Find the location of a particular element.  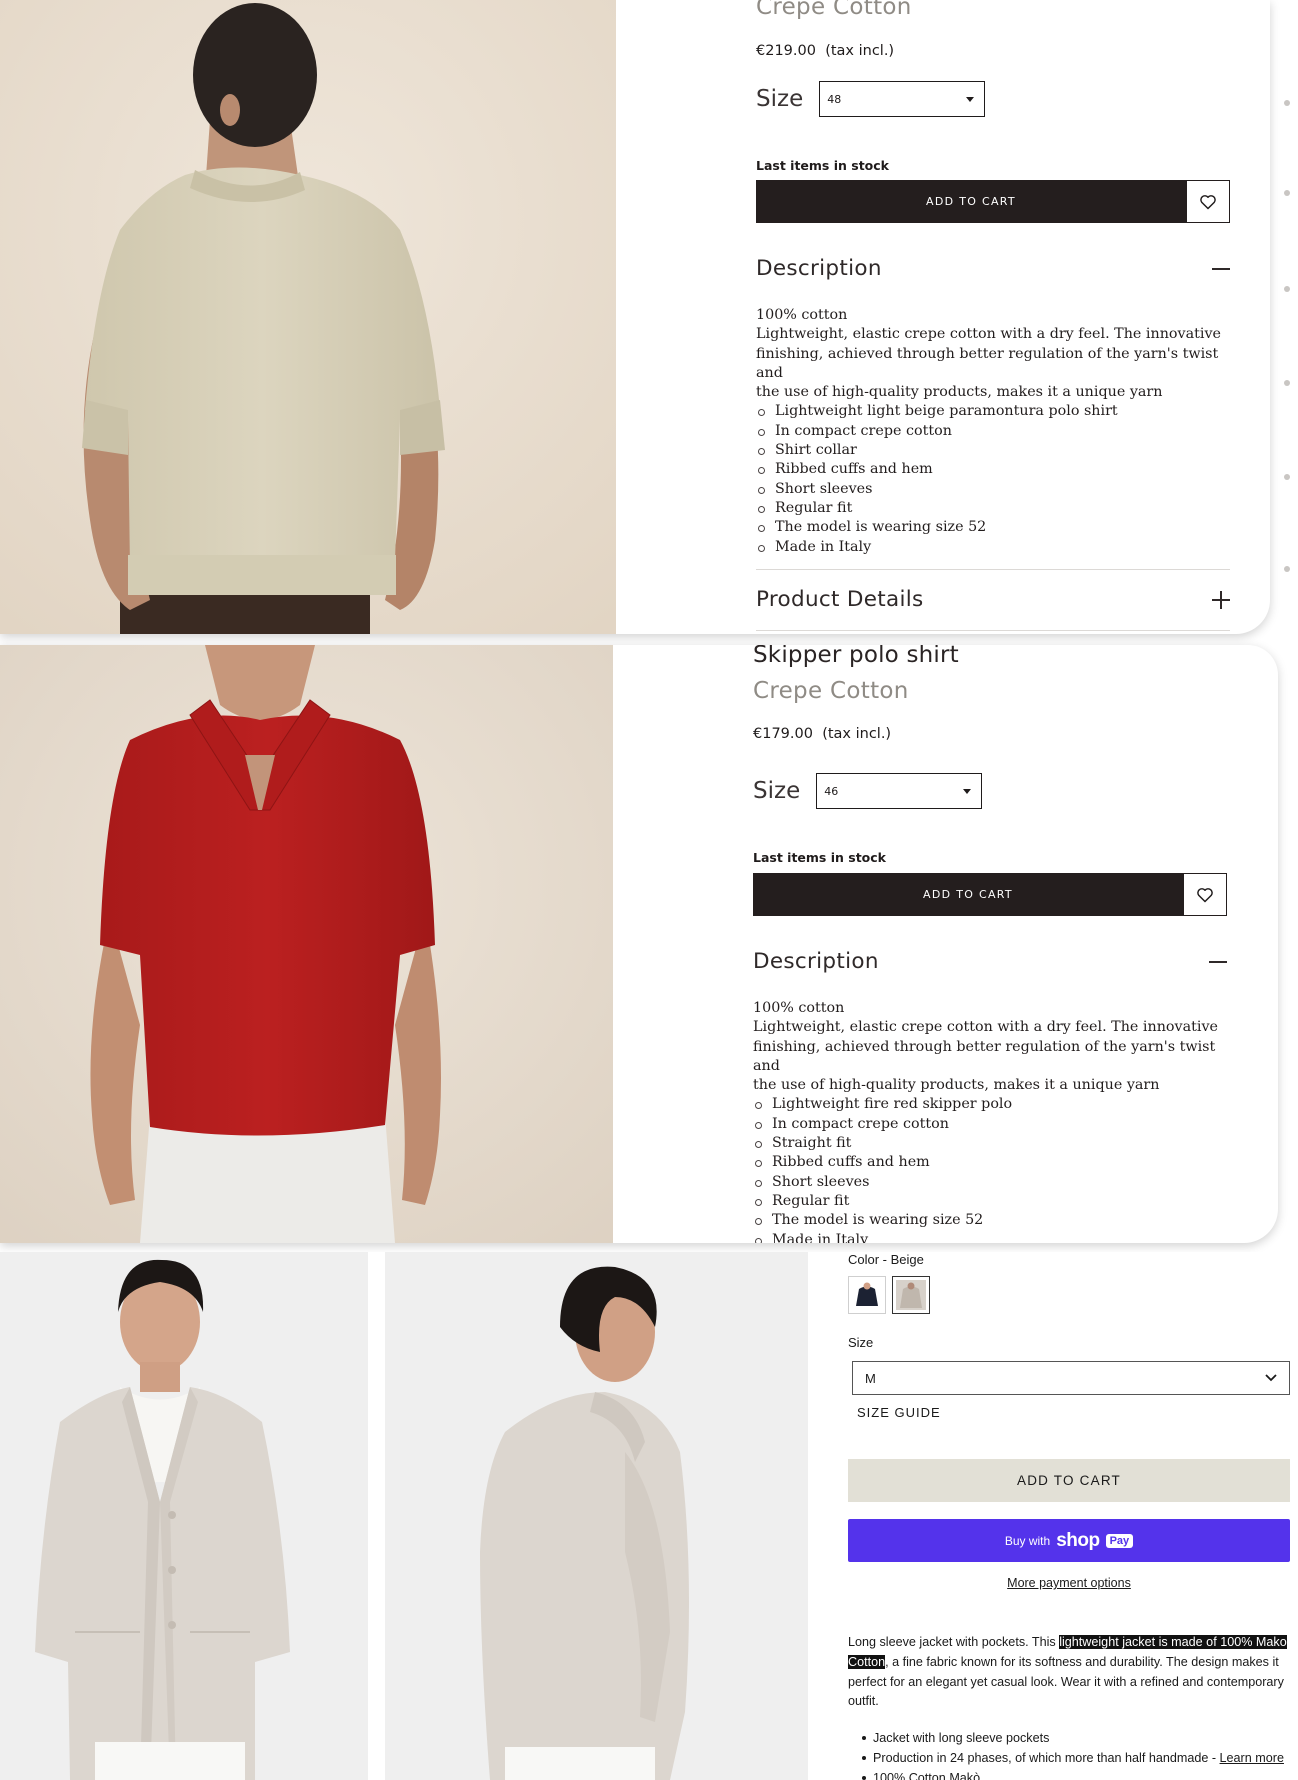

product-details-accordion-header: Product Details is located at coordinates (993, 599).